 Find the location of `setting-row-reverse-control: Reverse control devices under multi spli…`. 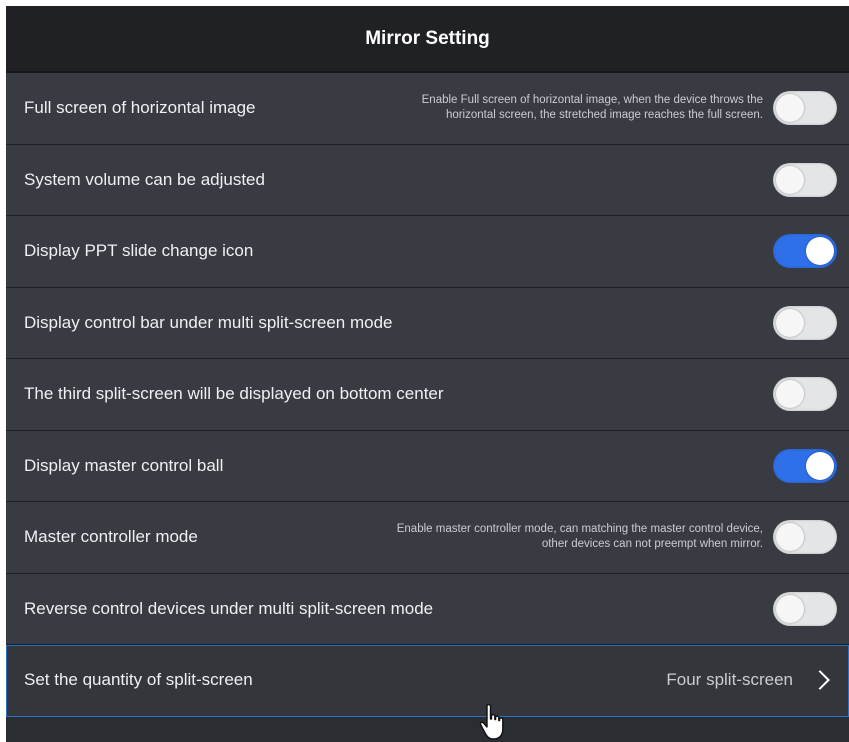

setting-row-reverse-control: Reverse control devices under multi spli… is located at coordinates (427, 609).